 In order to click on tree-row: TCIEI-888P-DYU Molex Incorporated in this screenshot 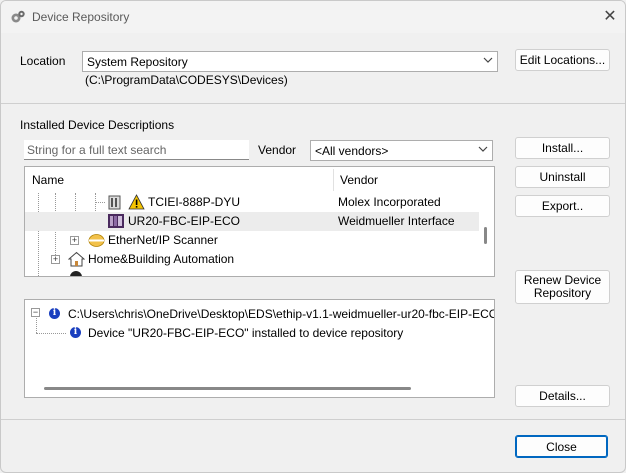, I will do `click(252, 202)`.